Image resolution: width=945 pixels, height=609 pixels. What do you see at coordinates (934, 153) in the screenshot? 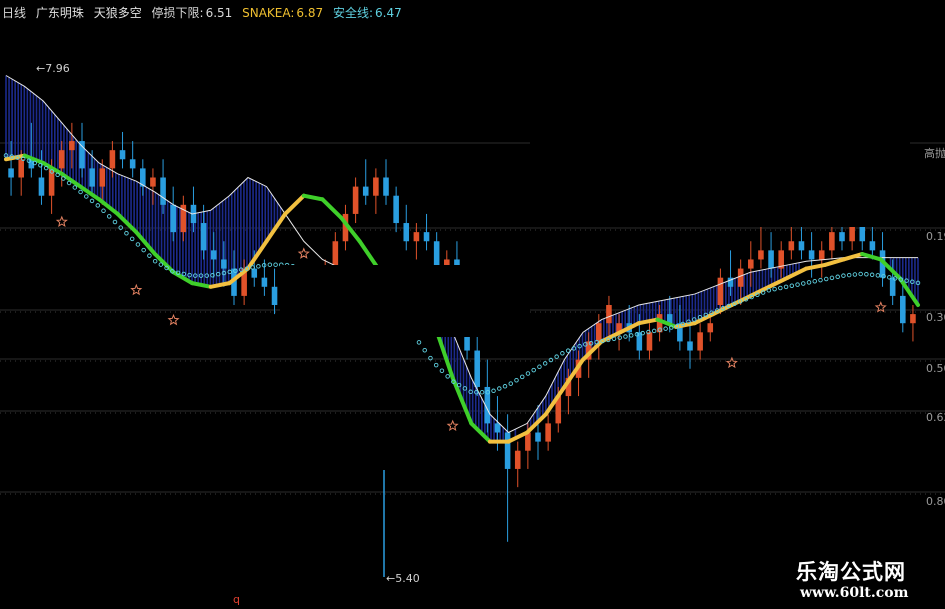
I see `right-axis-title: 高抛` at bounding box center [934, 153].